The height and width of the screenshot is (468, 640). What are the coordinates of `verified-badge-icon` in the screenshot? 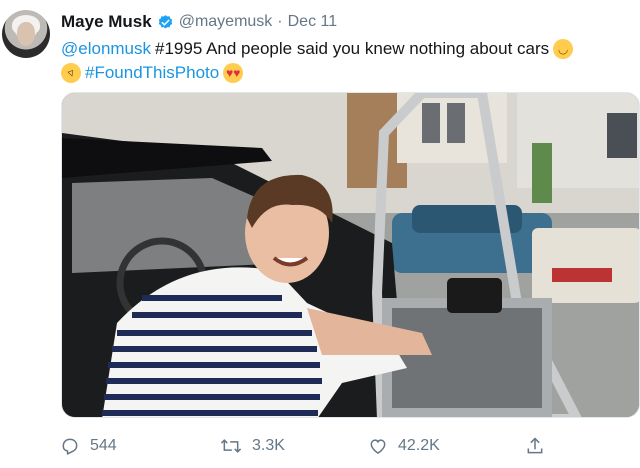 It's located at (165, 22).